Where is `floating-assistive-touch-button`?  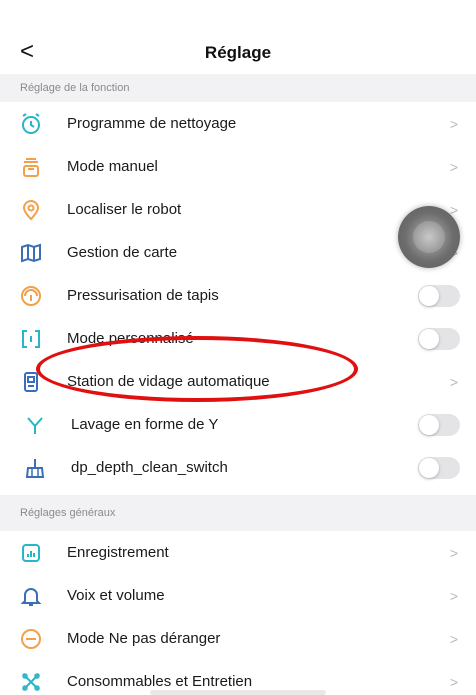
floating-assistive-touch-button is located at coordinates (429, 237).